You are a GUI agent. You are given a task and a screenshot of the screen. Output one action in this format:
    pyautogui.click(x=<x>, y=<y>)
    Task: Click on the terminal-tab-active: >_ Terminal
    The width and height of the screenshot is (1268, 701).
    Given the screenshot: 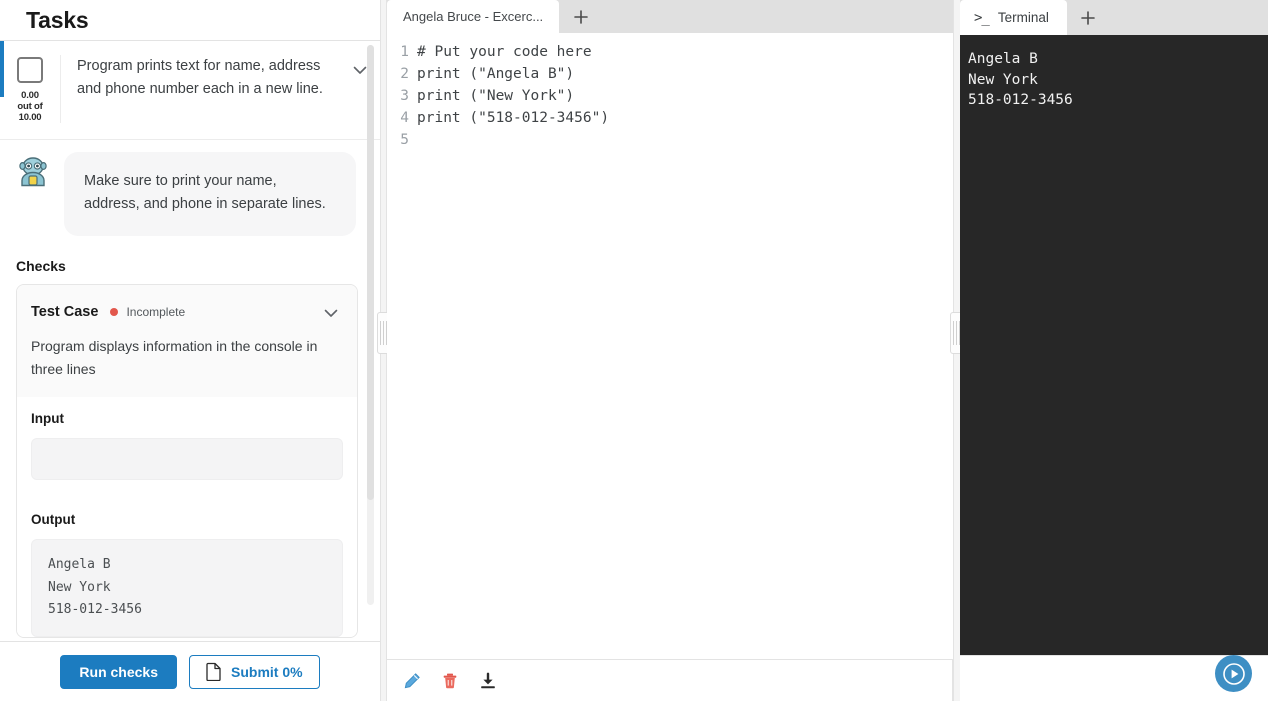 What is the action you would take?
    pyautogui.click(x=1013, y=17)
    